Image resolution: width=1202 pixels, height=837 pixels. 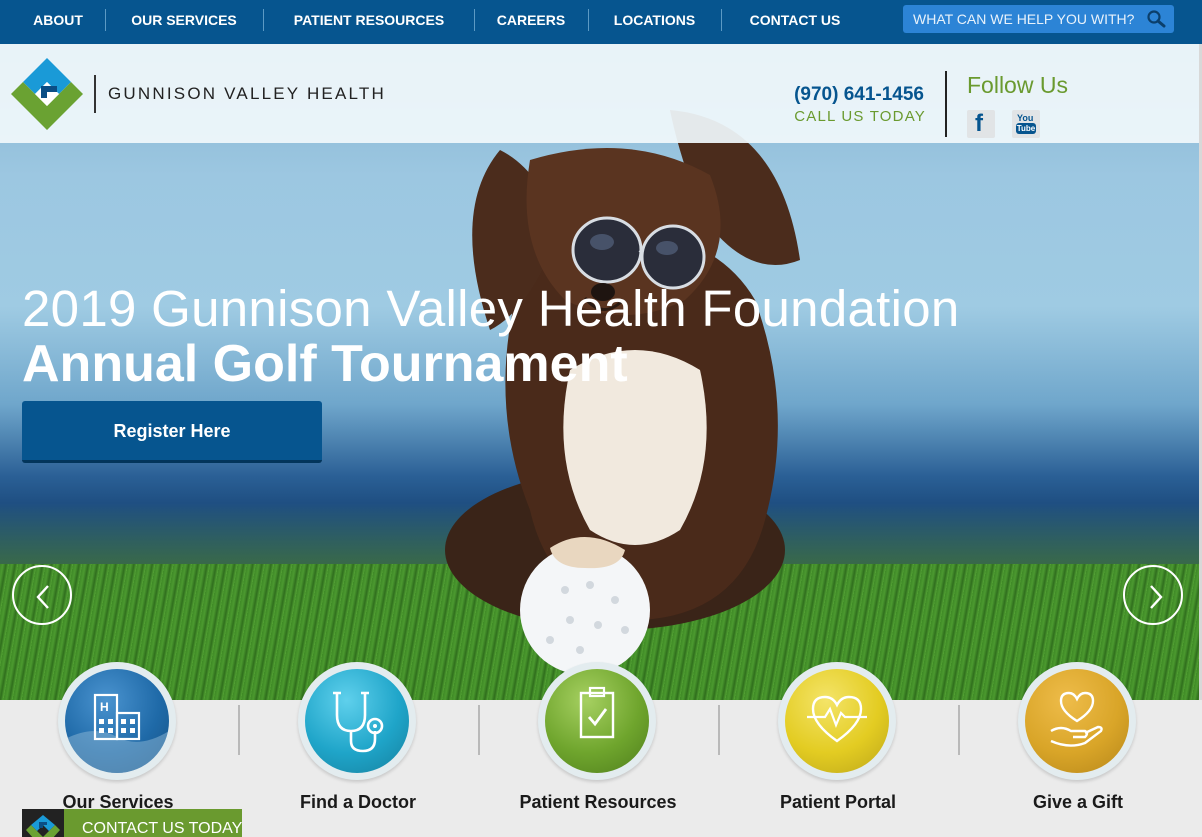 I want to click on youtube-icon: You Tube, so click(x=1026, y=124).